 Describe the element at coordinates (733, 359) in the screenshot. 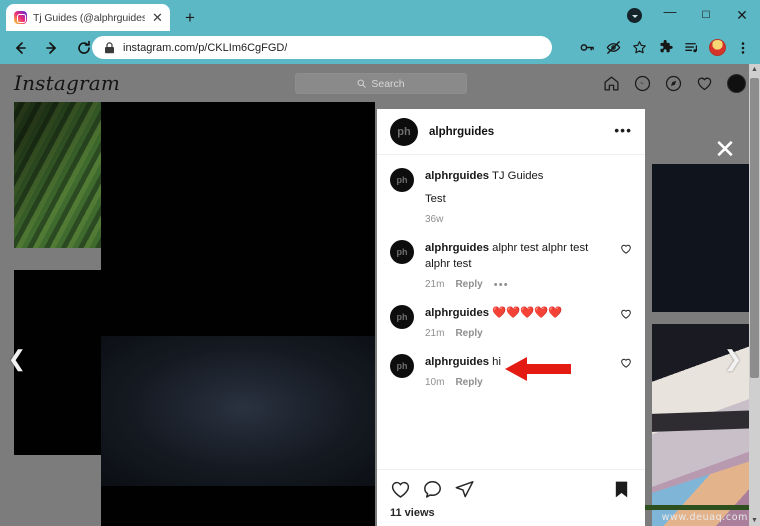

I see `carousel-next-button: ❯` at that location.